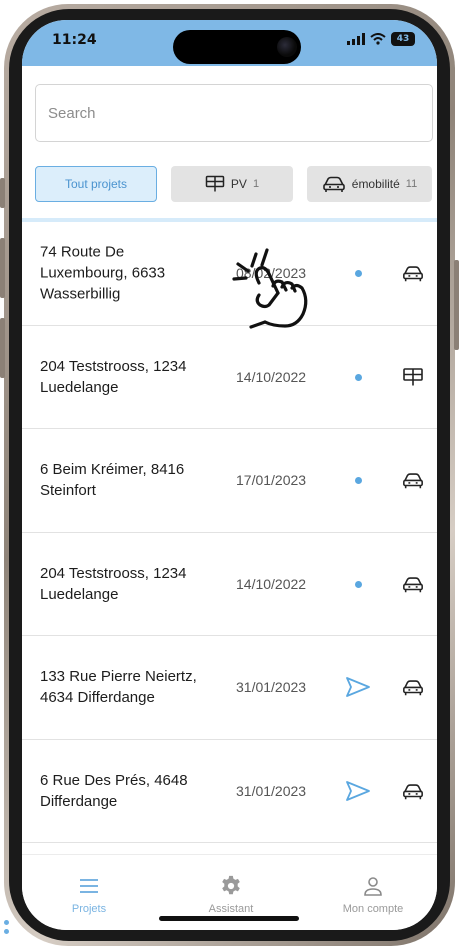 Image resolution: width=459 pixels, height=950 pixels. I want to click on volume-down-button, so click(2, 348).